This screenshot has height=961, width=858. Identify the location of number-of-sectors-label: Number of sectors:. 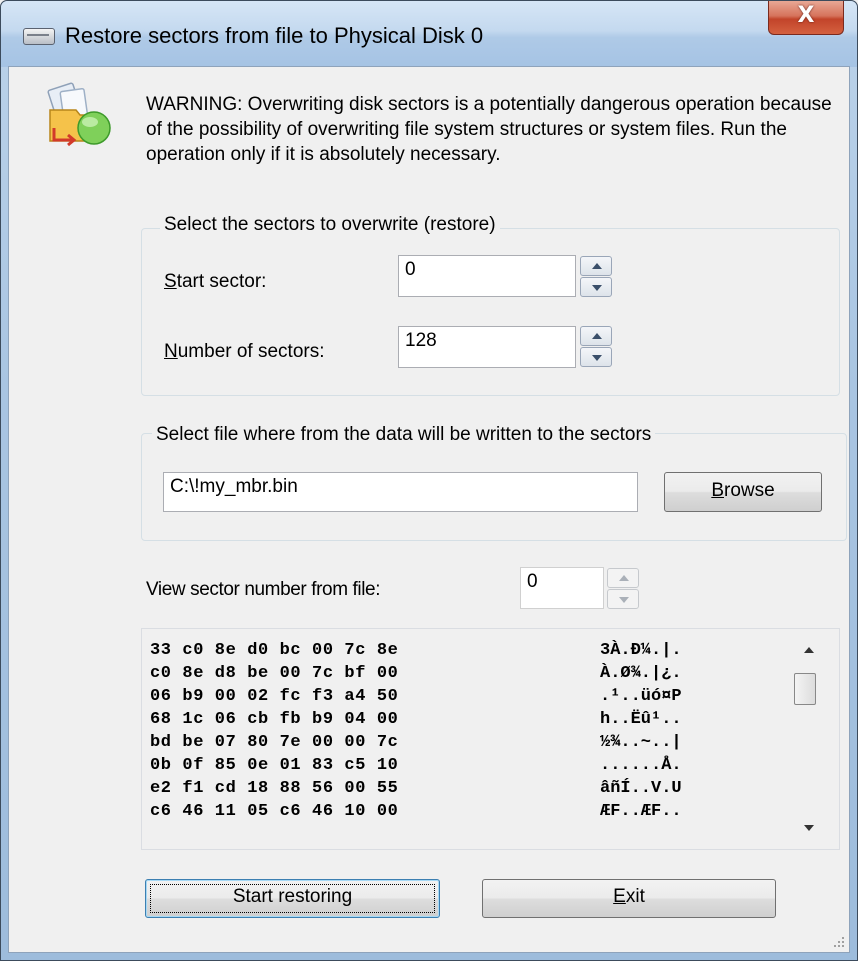
(244, 351).